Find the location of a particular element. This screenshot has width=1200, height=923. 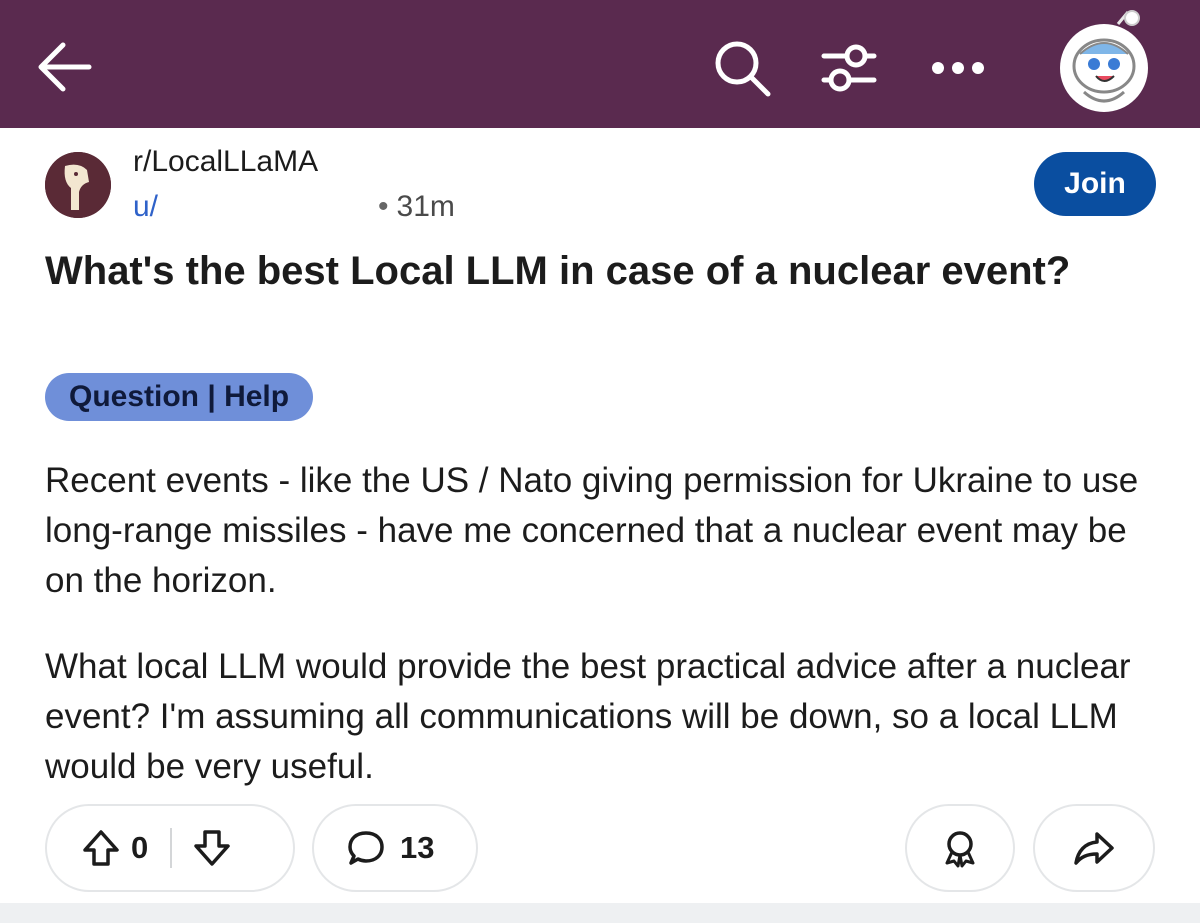

top-app-bar is located at coordinates (600, 64).